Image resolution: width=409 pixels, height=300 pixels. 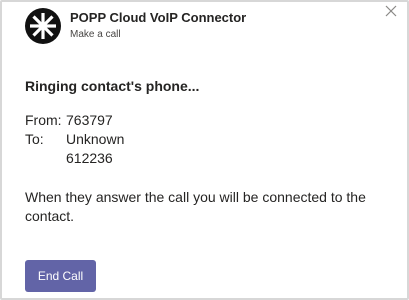 What do you see at coordinates (158, 17) in the screenshot?
I see `app-title: POPP Cloud VoIP Connector` at bounding box center [158, 17].